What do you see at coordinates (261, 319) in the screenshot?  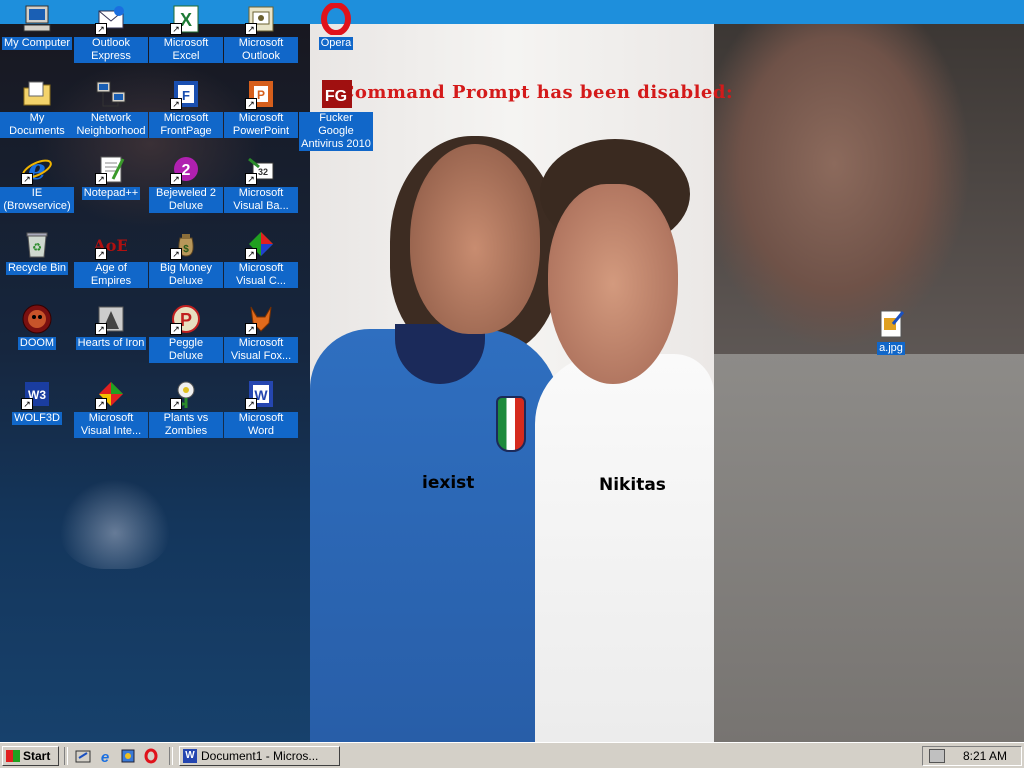 I see `visual-foxpro-icon: ↗` at bounding box center [261, 319].